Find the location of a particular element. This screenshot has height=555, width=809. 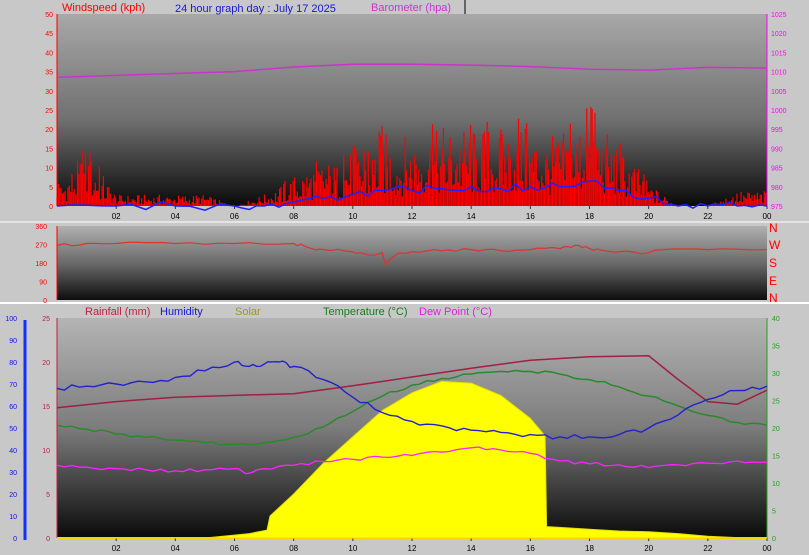

humidity-y-tick-label: 30 is located at coordinates (13, 473).